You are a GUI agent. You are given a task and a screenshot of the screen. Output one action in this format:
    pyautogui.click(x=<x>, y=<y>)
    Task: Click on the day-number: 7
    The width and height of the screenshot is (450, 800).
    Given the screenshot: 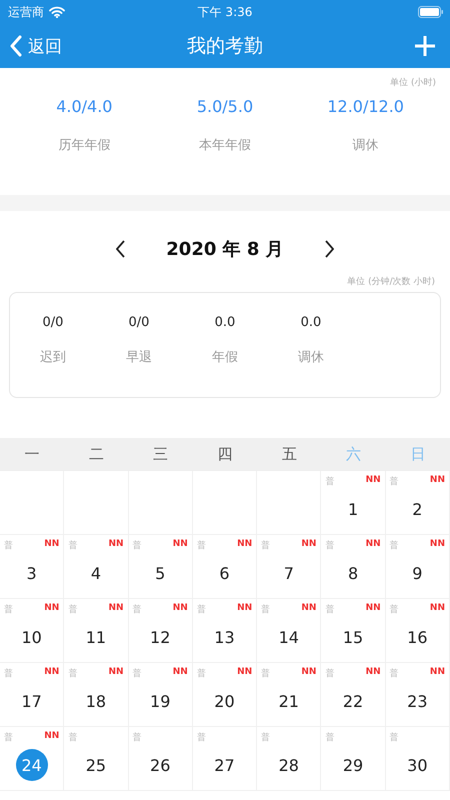 What is the action you would take?
    pyautogui.click(x=288, y=573)
    